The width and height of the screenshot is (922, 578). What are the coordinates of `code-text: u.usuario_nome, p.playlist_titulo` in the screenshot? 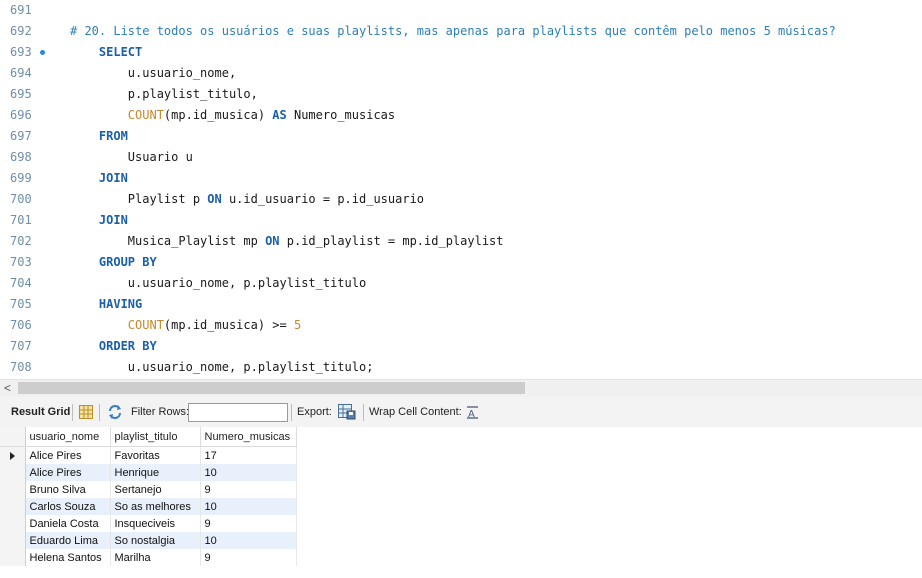 It's located at (218, 283).